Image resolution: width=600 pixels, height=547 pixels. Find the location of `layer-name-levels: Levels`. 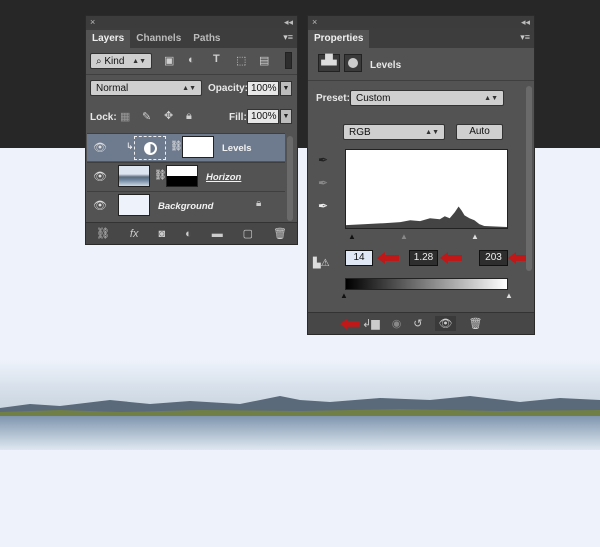

layer-name-levels: Levels is located at coordinates (237, 148).